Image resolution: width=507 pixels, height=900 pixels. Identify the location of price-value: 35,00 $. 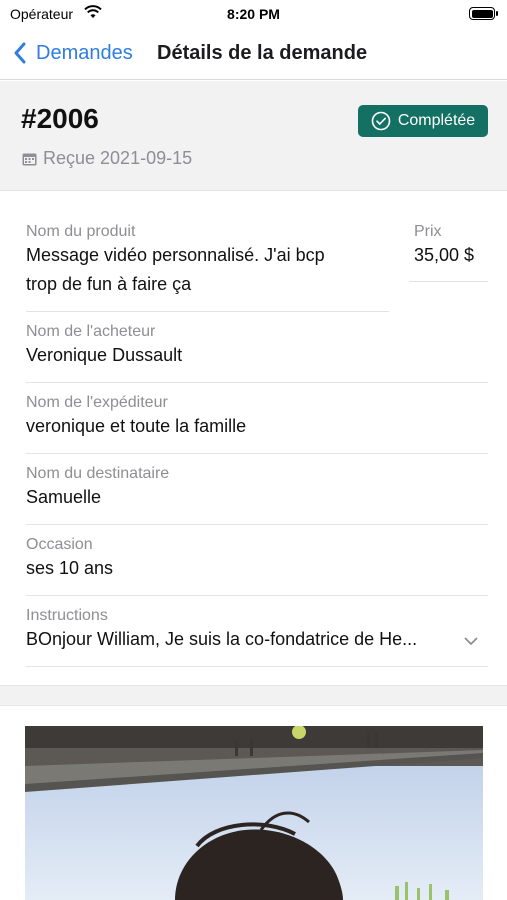
(444, 255).